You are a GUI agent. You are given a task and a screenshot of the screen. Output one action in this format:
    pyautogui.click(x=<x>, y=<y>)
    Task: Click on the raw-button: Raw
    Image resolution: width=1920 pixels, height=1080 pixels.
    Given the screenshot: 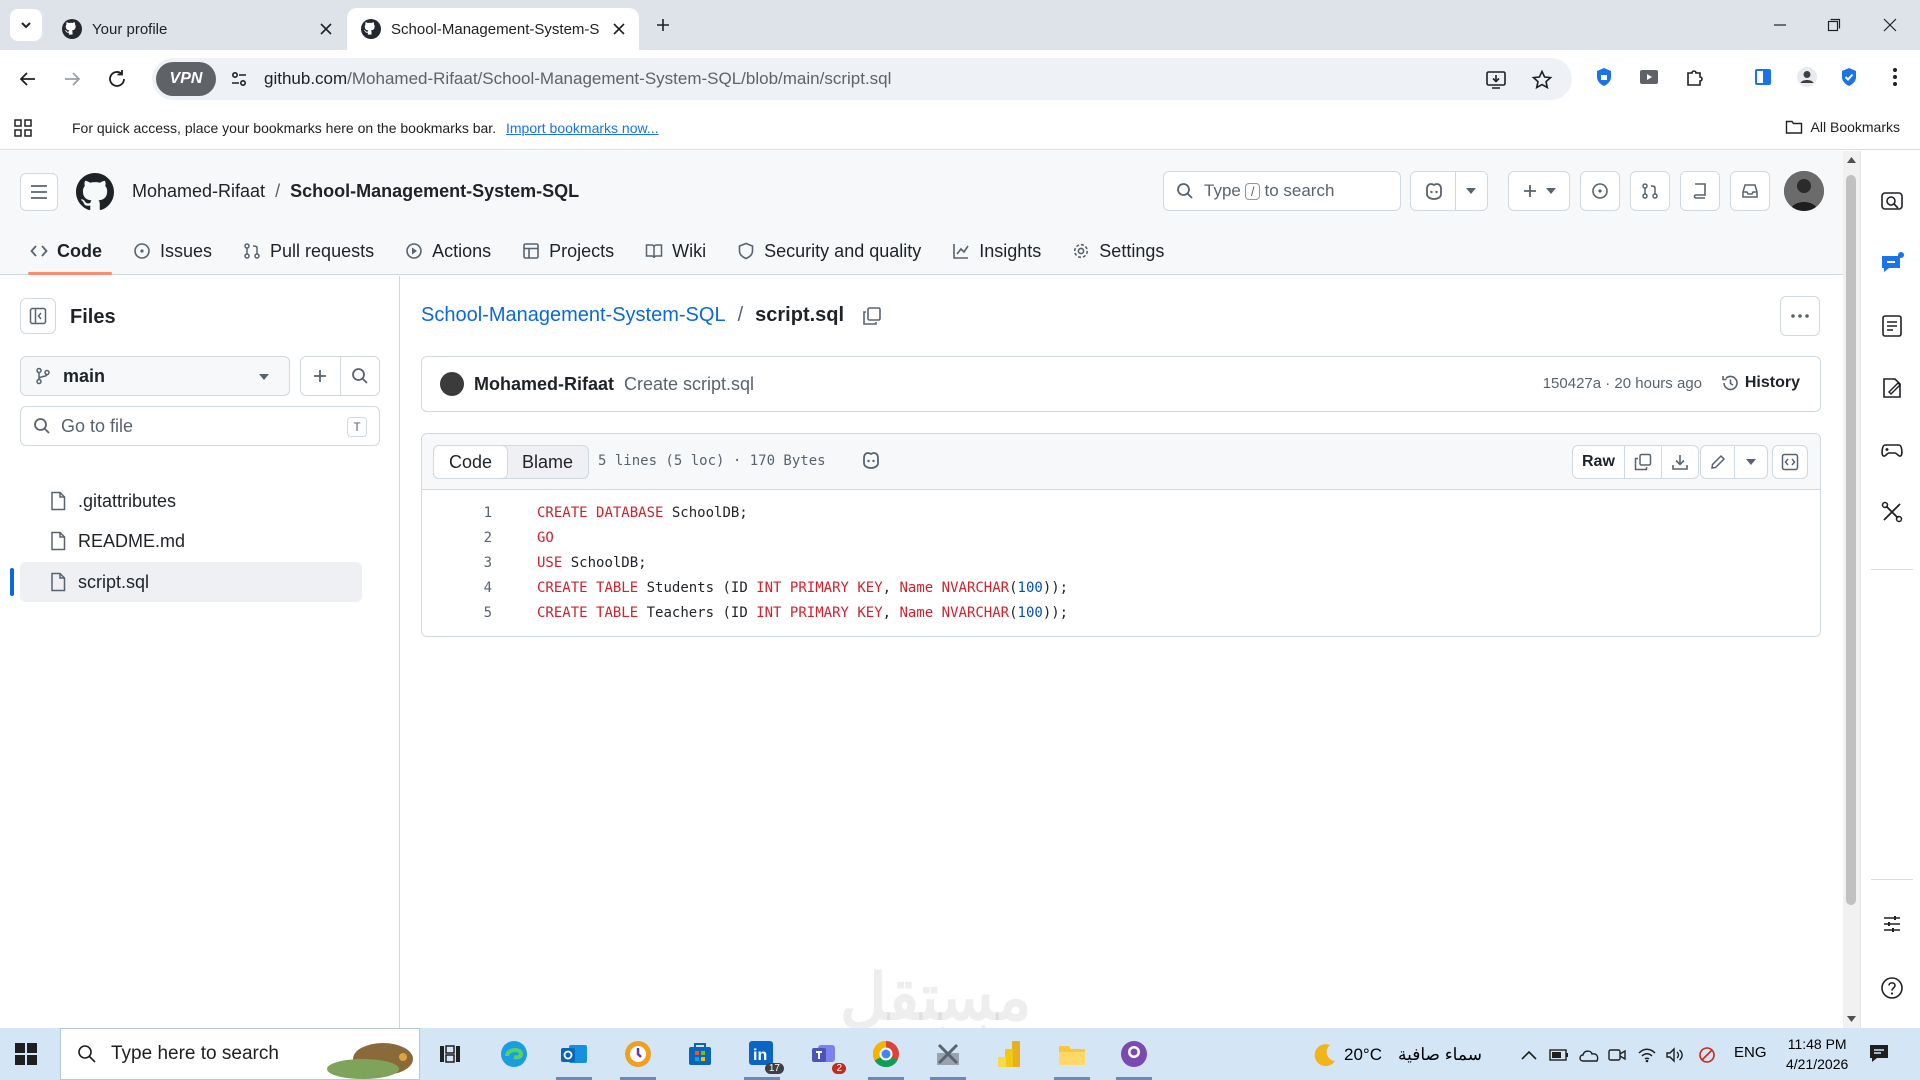 What is the action you would take?
    pyautogui.click(x=1598, y=462)
    